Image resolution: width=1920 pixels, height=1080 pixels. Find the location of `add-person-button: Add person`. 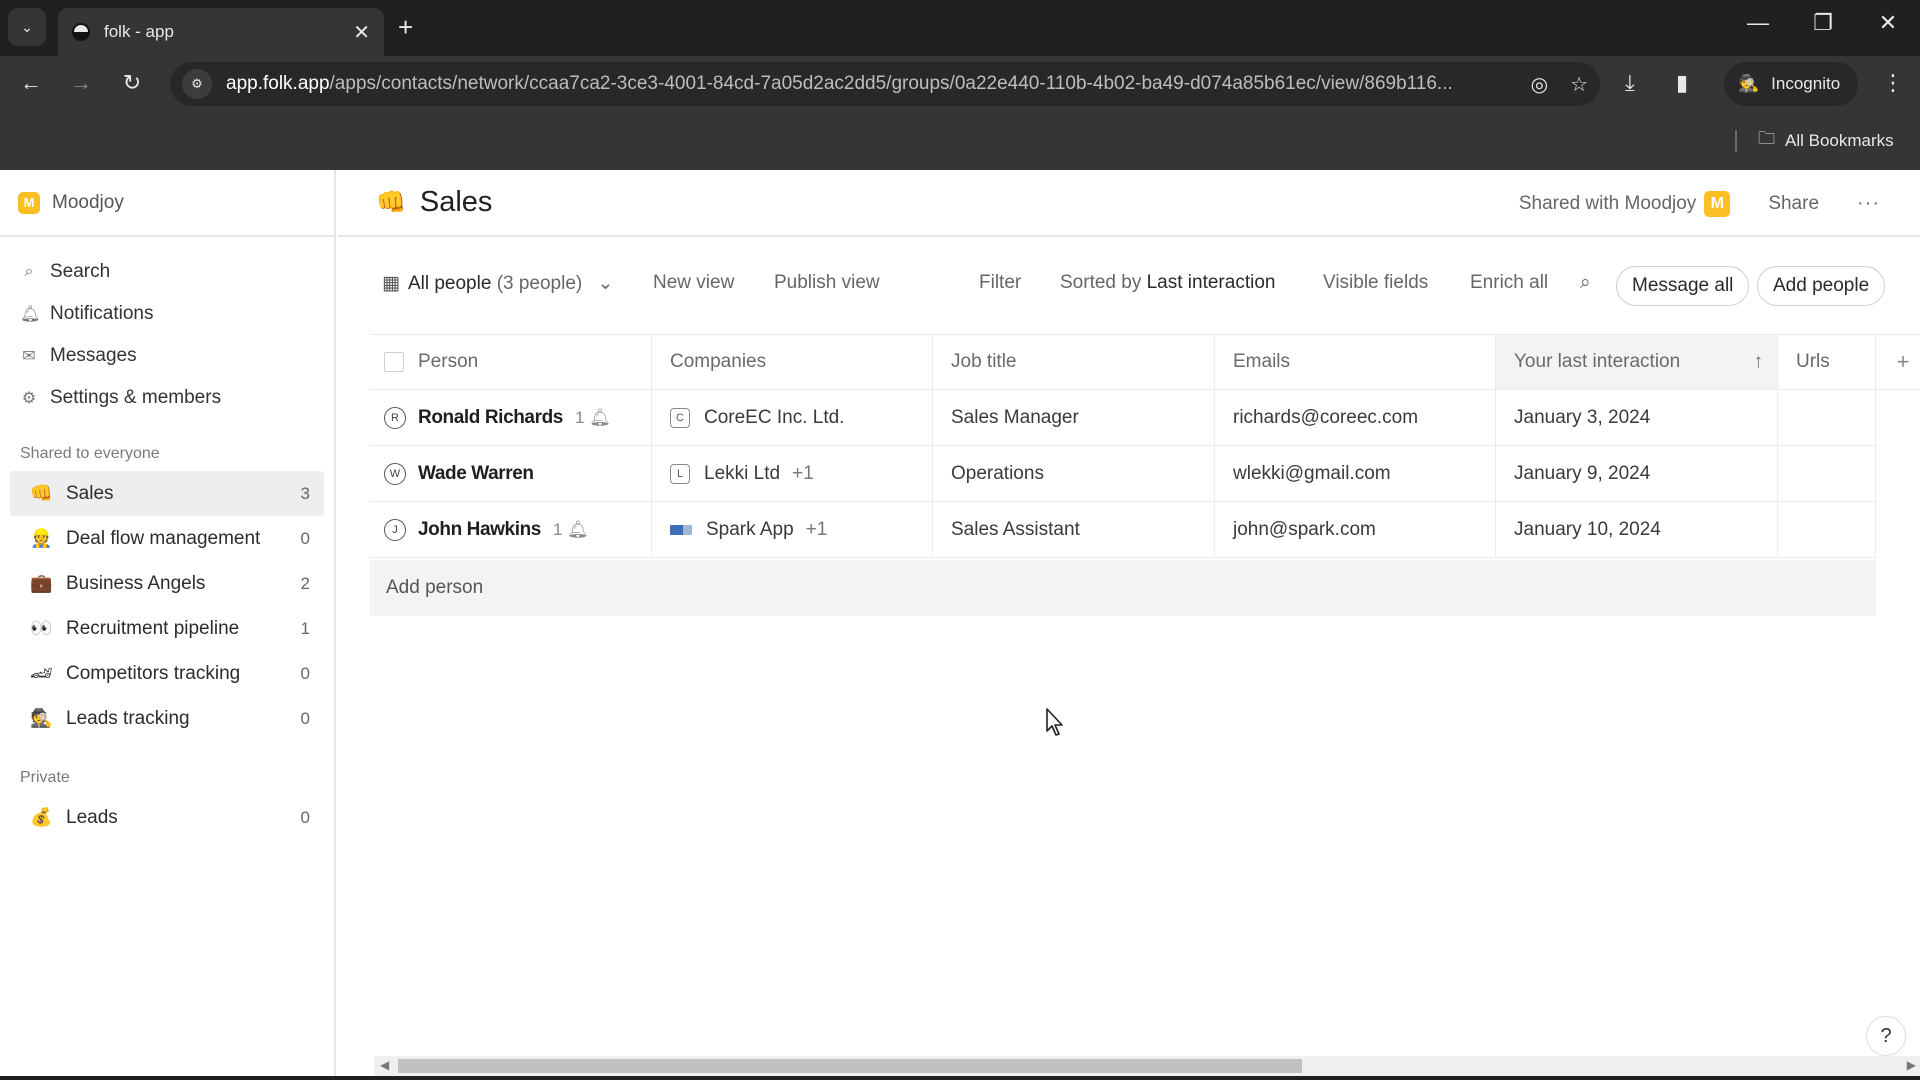

add-person-button: Add person is located at coordinates (1123, 588).